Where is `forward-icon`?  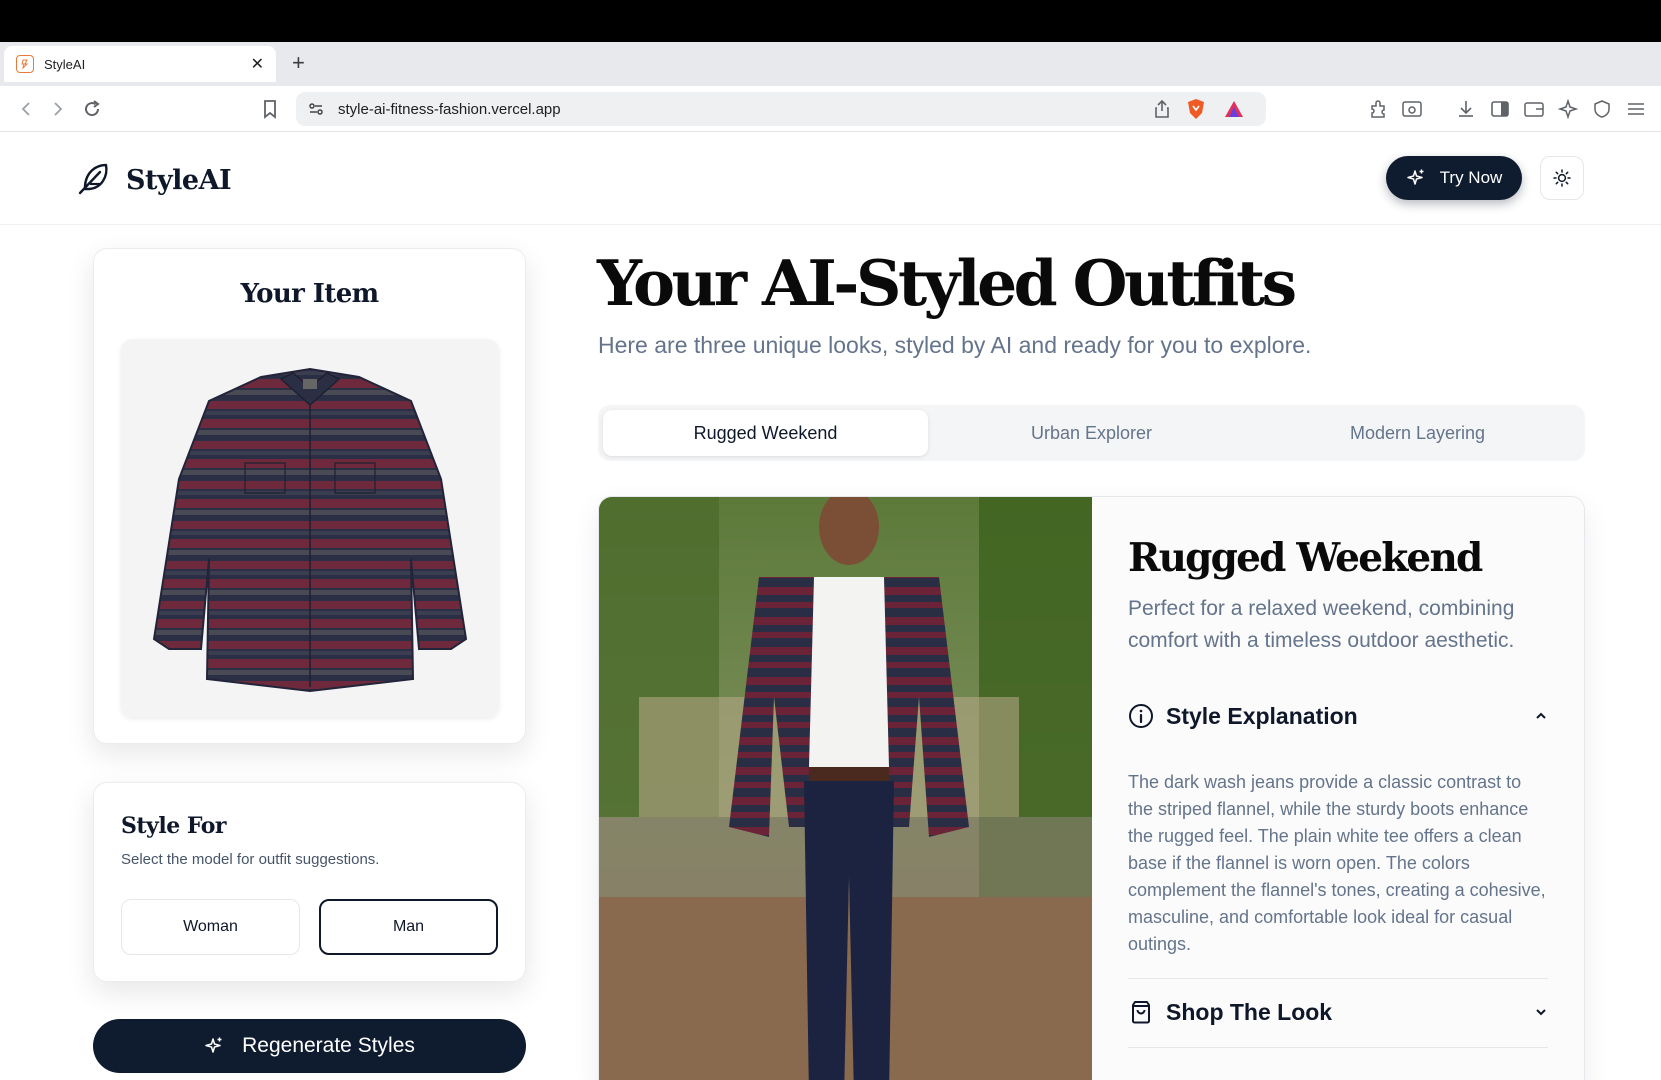
forward-icon is located at coordinates (58, 109).